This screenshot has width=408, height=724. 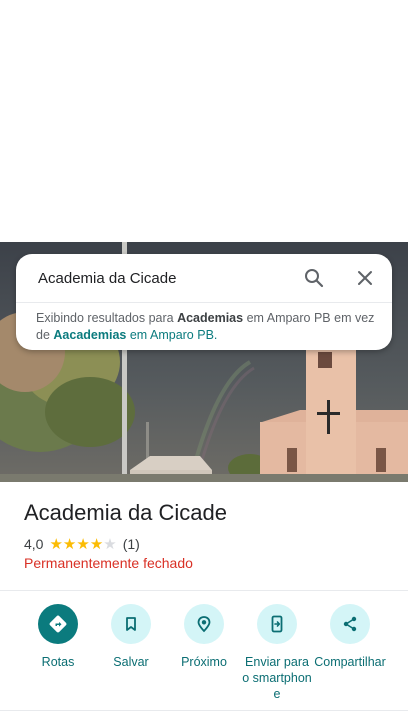 I want to click on send-to-phone-label: Enviar para o smartphone, so click(x=277, y=678).